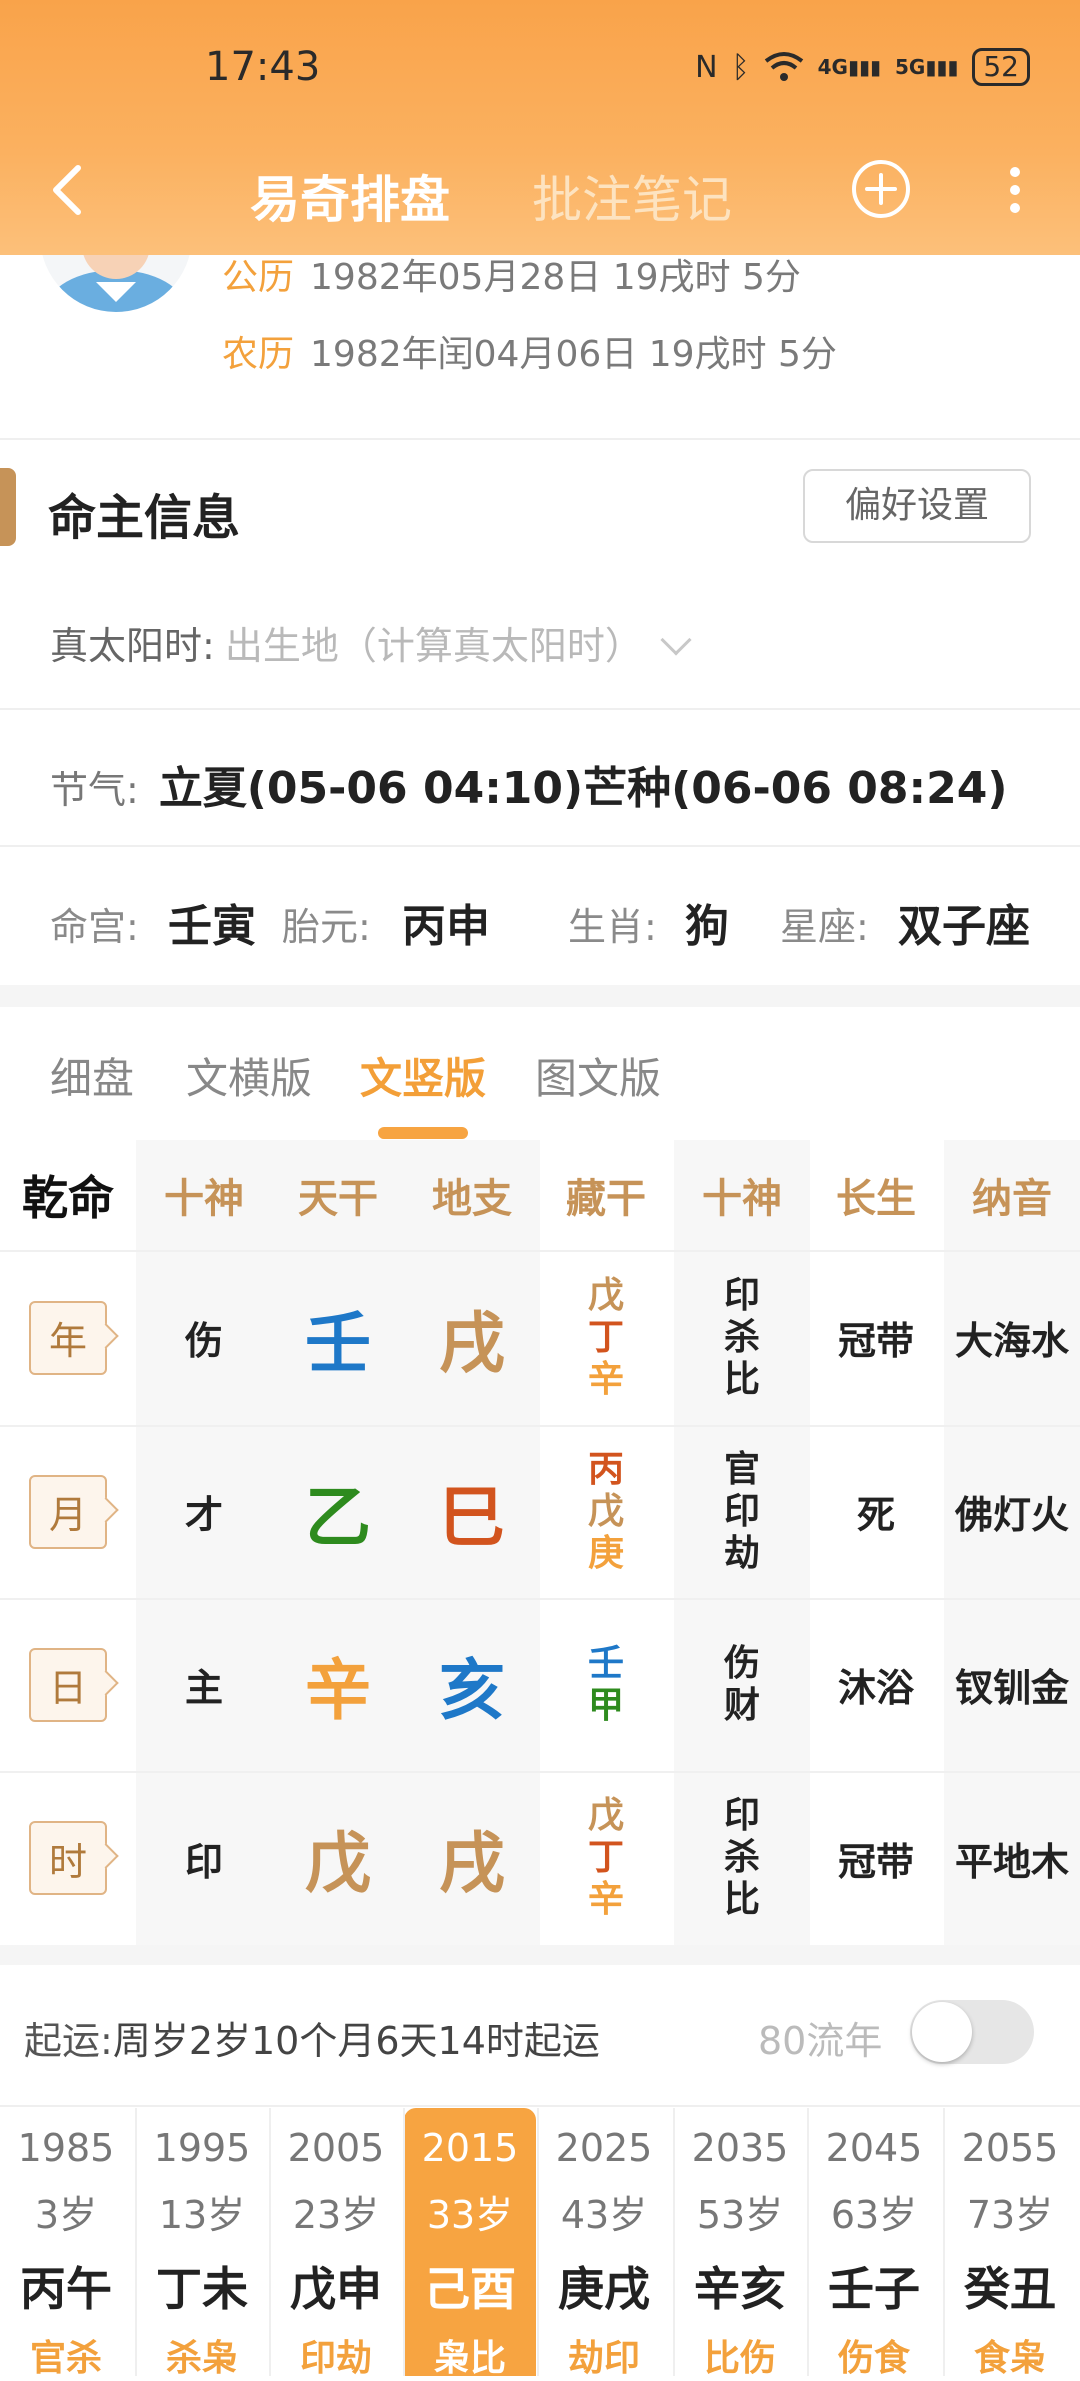 Image resolution: width=1080 pixels, height=2381 pixels. I want to click on nav-title: 易奇排盘, so click(350, 196).